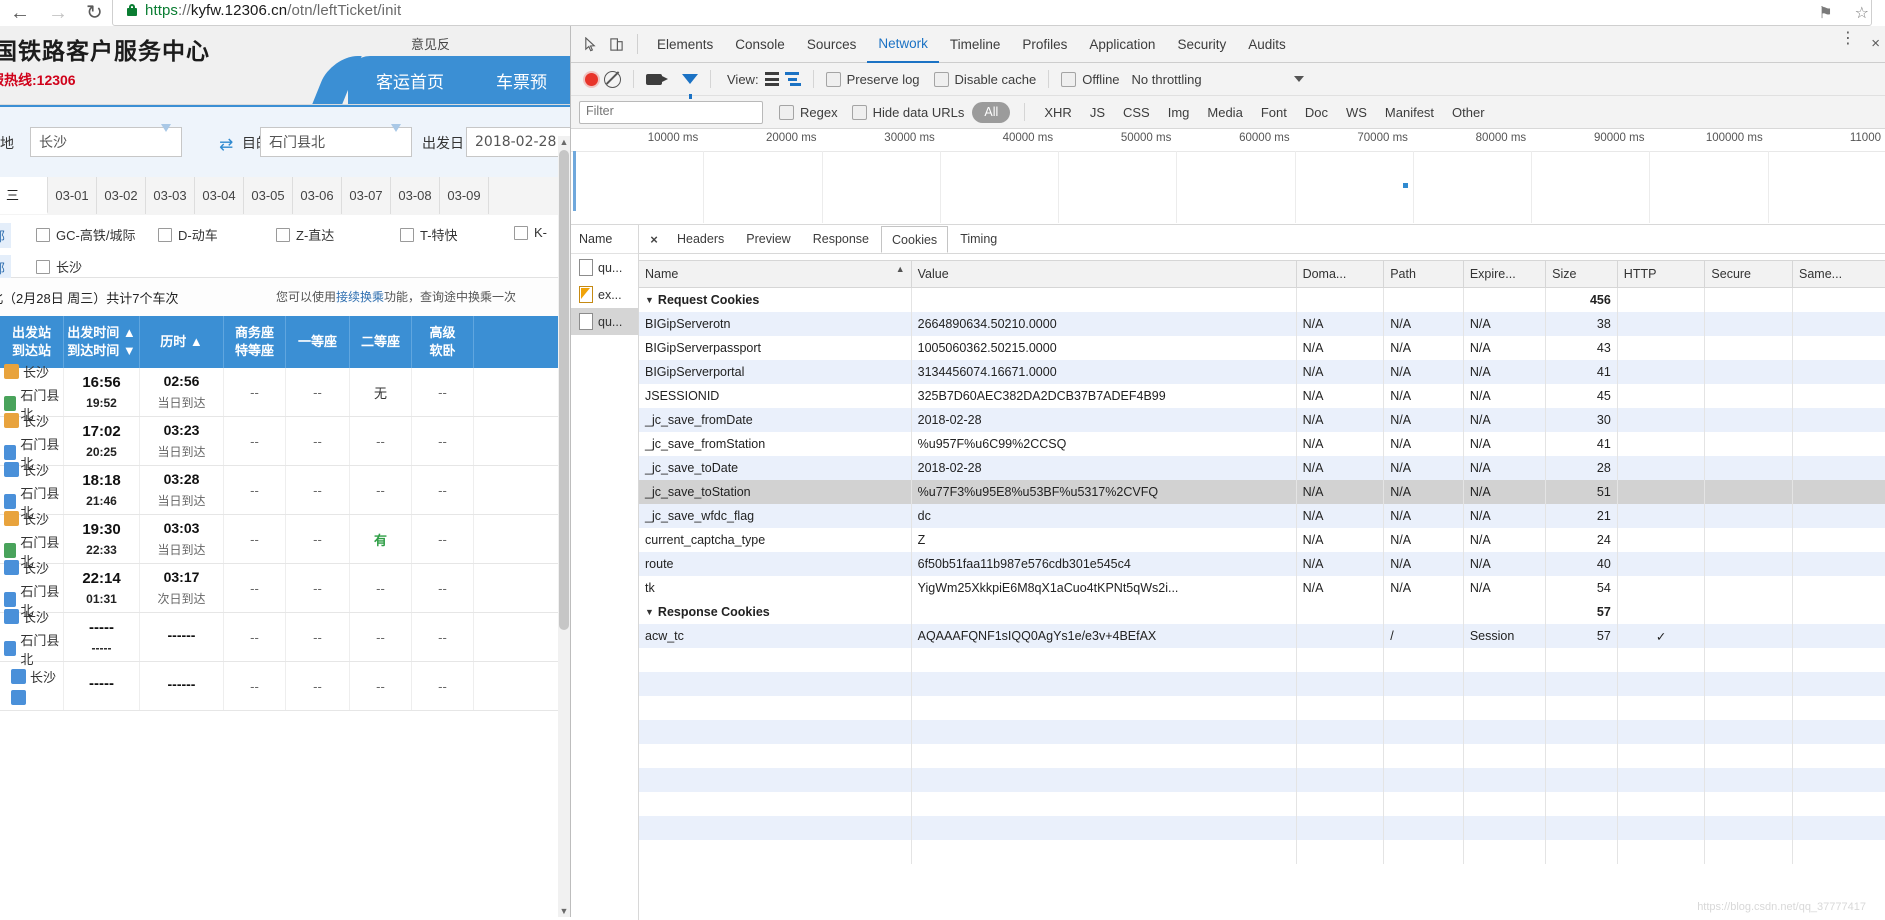 Image resolution: width=1885 pixels, height=920 pixels. I want to click on offline-option: Offline, so click(1090, 79).